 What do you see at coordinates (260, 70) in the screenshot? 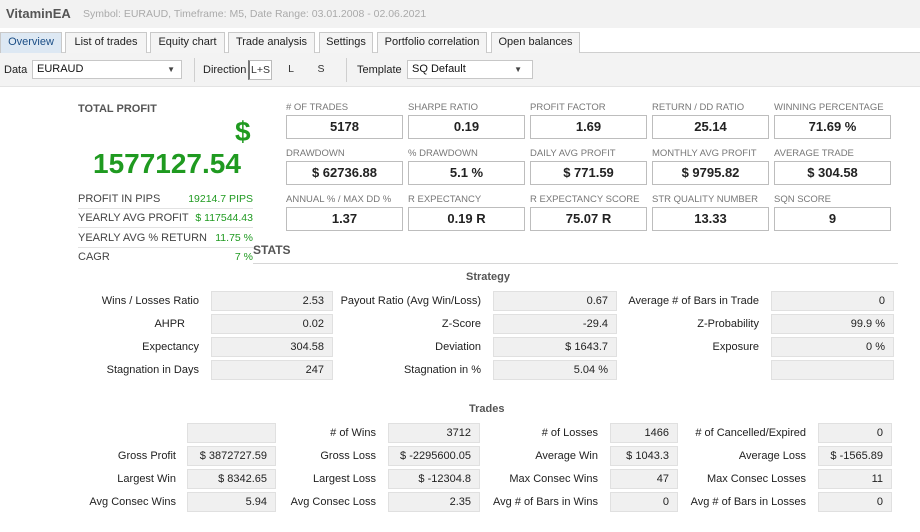
I see `direction-long-short-button: L+S` at bounding box center [260, 70].